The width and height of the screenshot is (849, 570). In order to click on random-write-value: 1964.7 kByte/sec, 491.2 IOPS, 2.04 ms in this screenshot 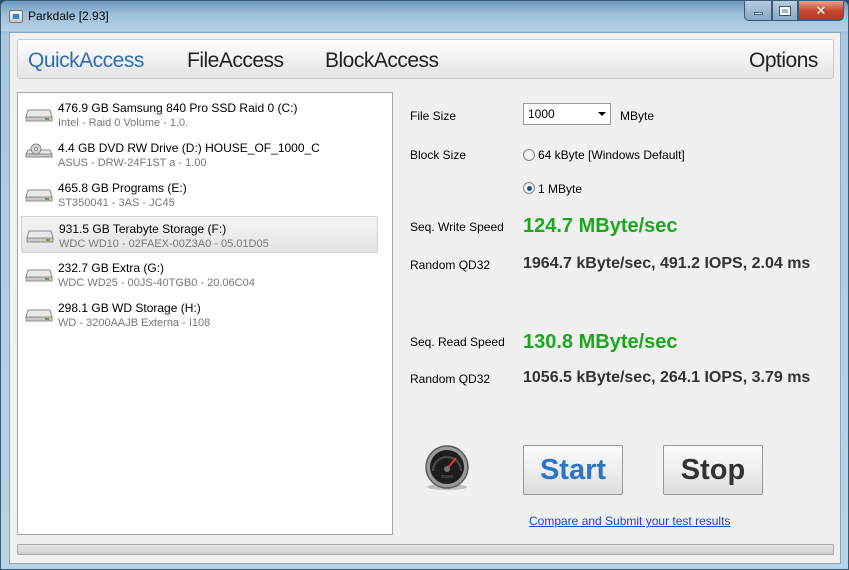, I will do `click(667, 263)`.